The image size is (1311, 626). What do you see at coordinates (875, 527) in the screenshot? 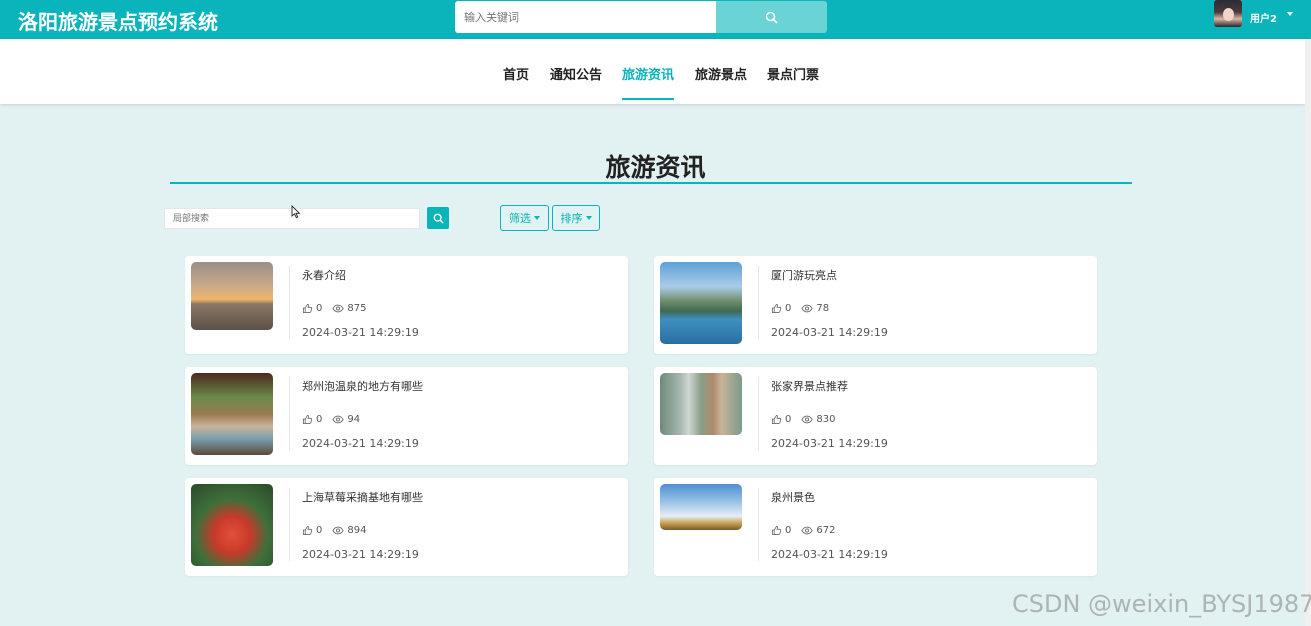
I see `article-card: 泉州景色 0 672 2024-03-21 14:29:19` at bounding box center [875, 527].